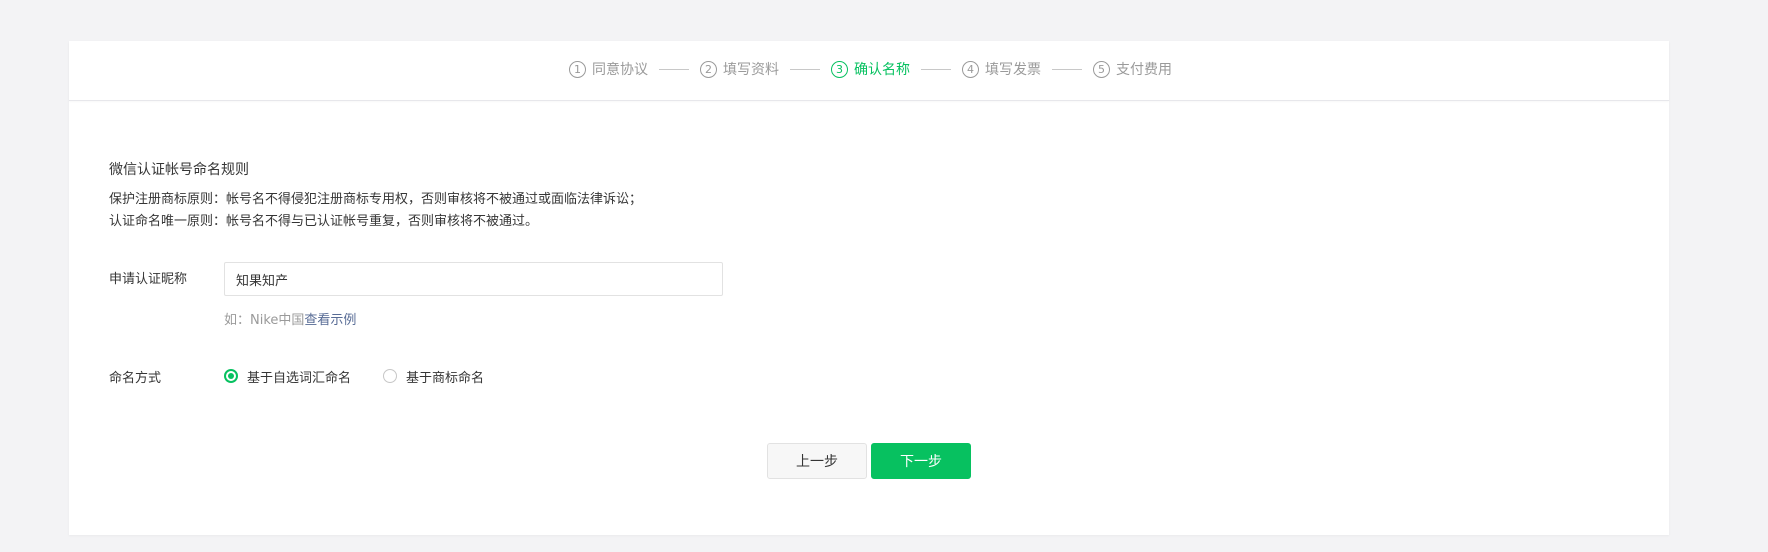  Describe the element at coordinates (179, 170) in the screenshot. I see `rules-title: 微信认证帐号命名规则` at that location.